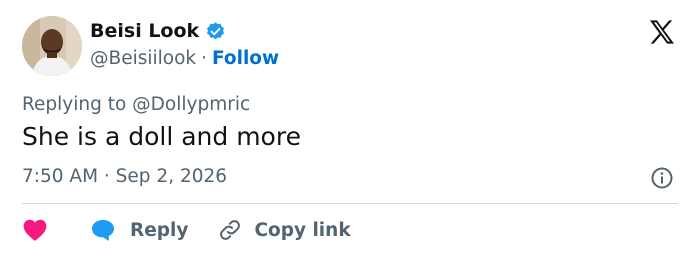 The height and width of the screenshot is (256, 700). What do you see at coordinates (662, 33) in the screenshot?
I see `x-logo-icon` at bounding box center [662, 33].